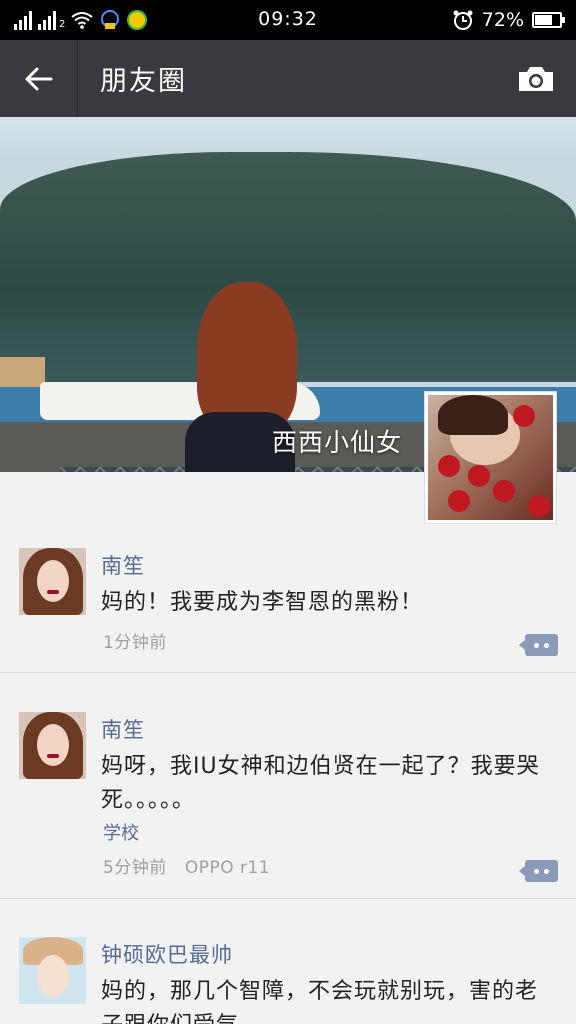 The height and width of the screenshot is (1024, 576). What do you see at coordinates (51, 20) in the screenshot?
I see `signal-icon-sim2: 2` at bounding box center [51, 20].